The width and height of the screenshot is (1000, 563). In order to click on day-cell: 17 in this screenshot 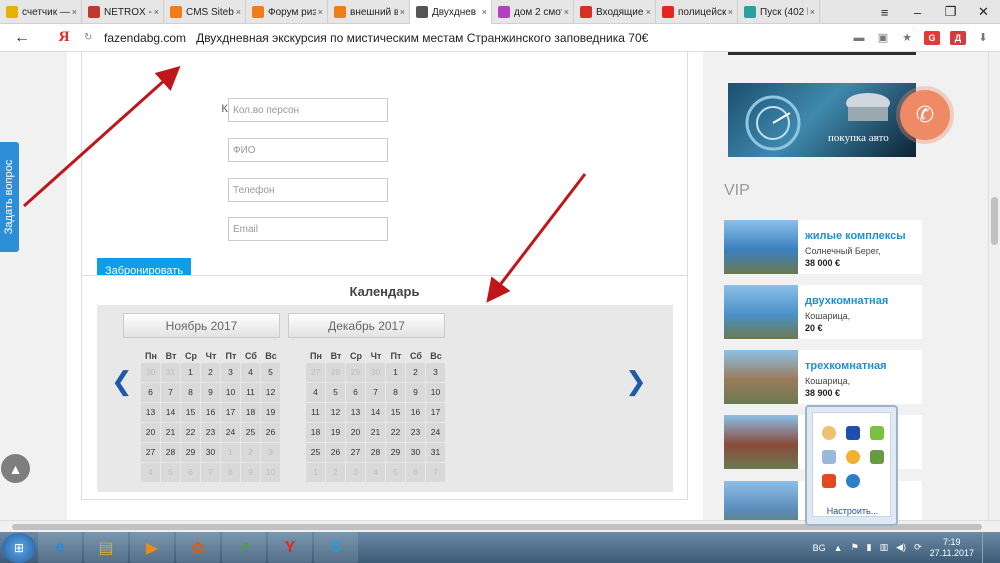, I will do `click(435, 412)`.